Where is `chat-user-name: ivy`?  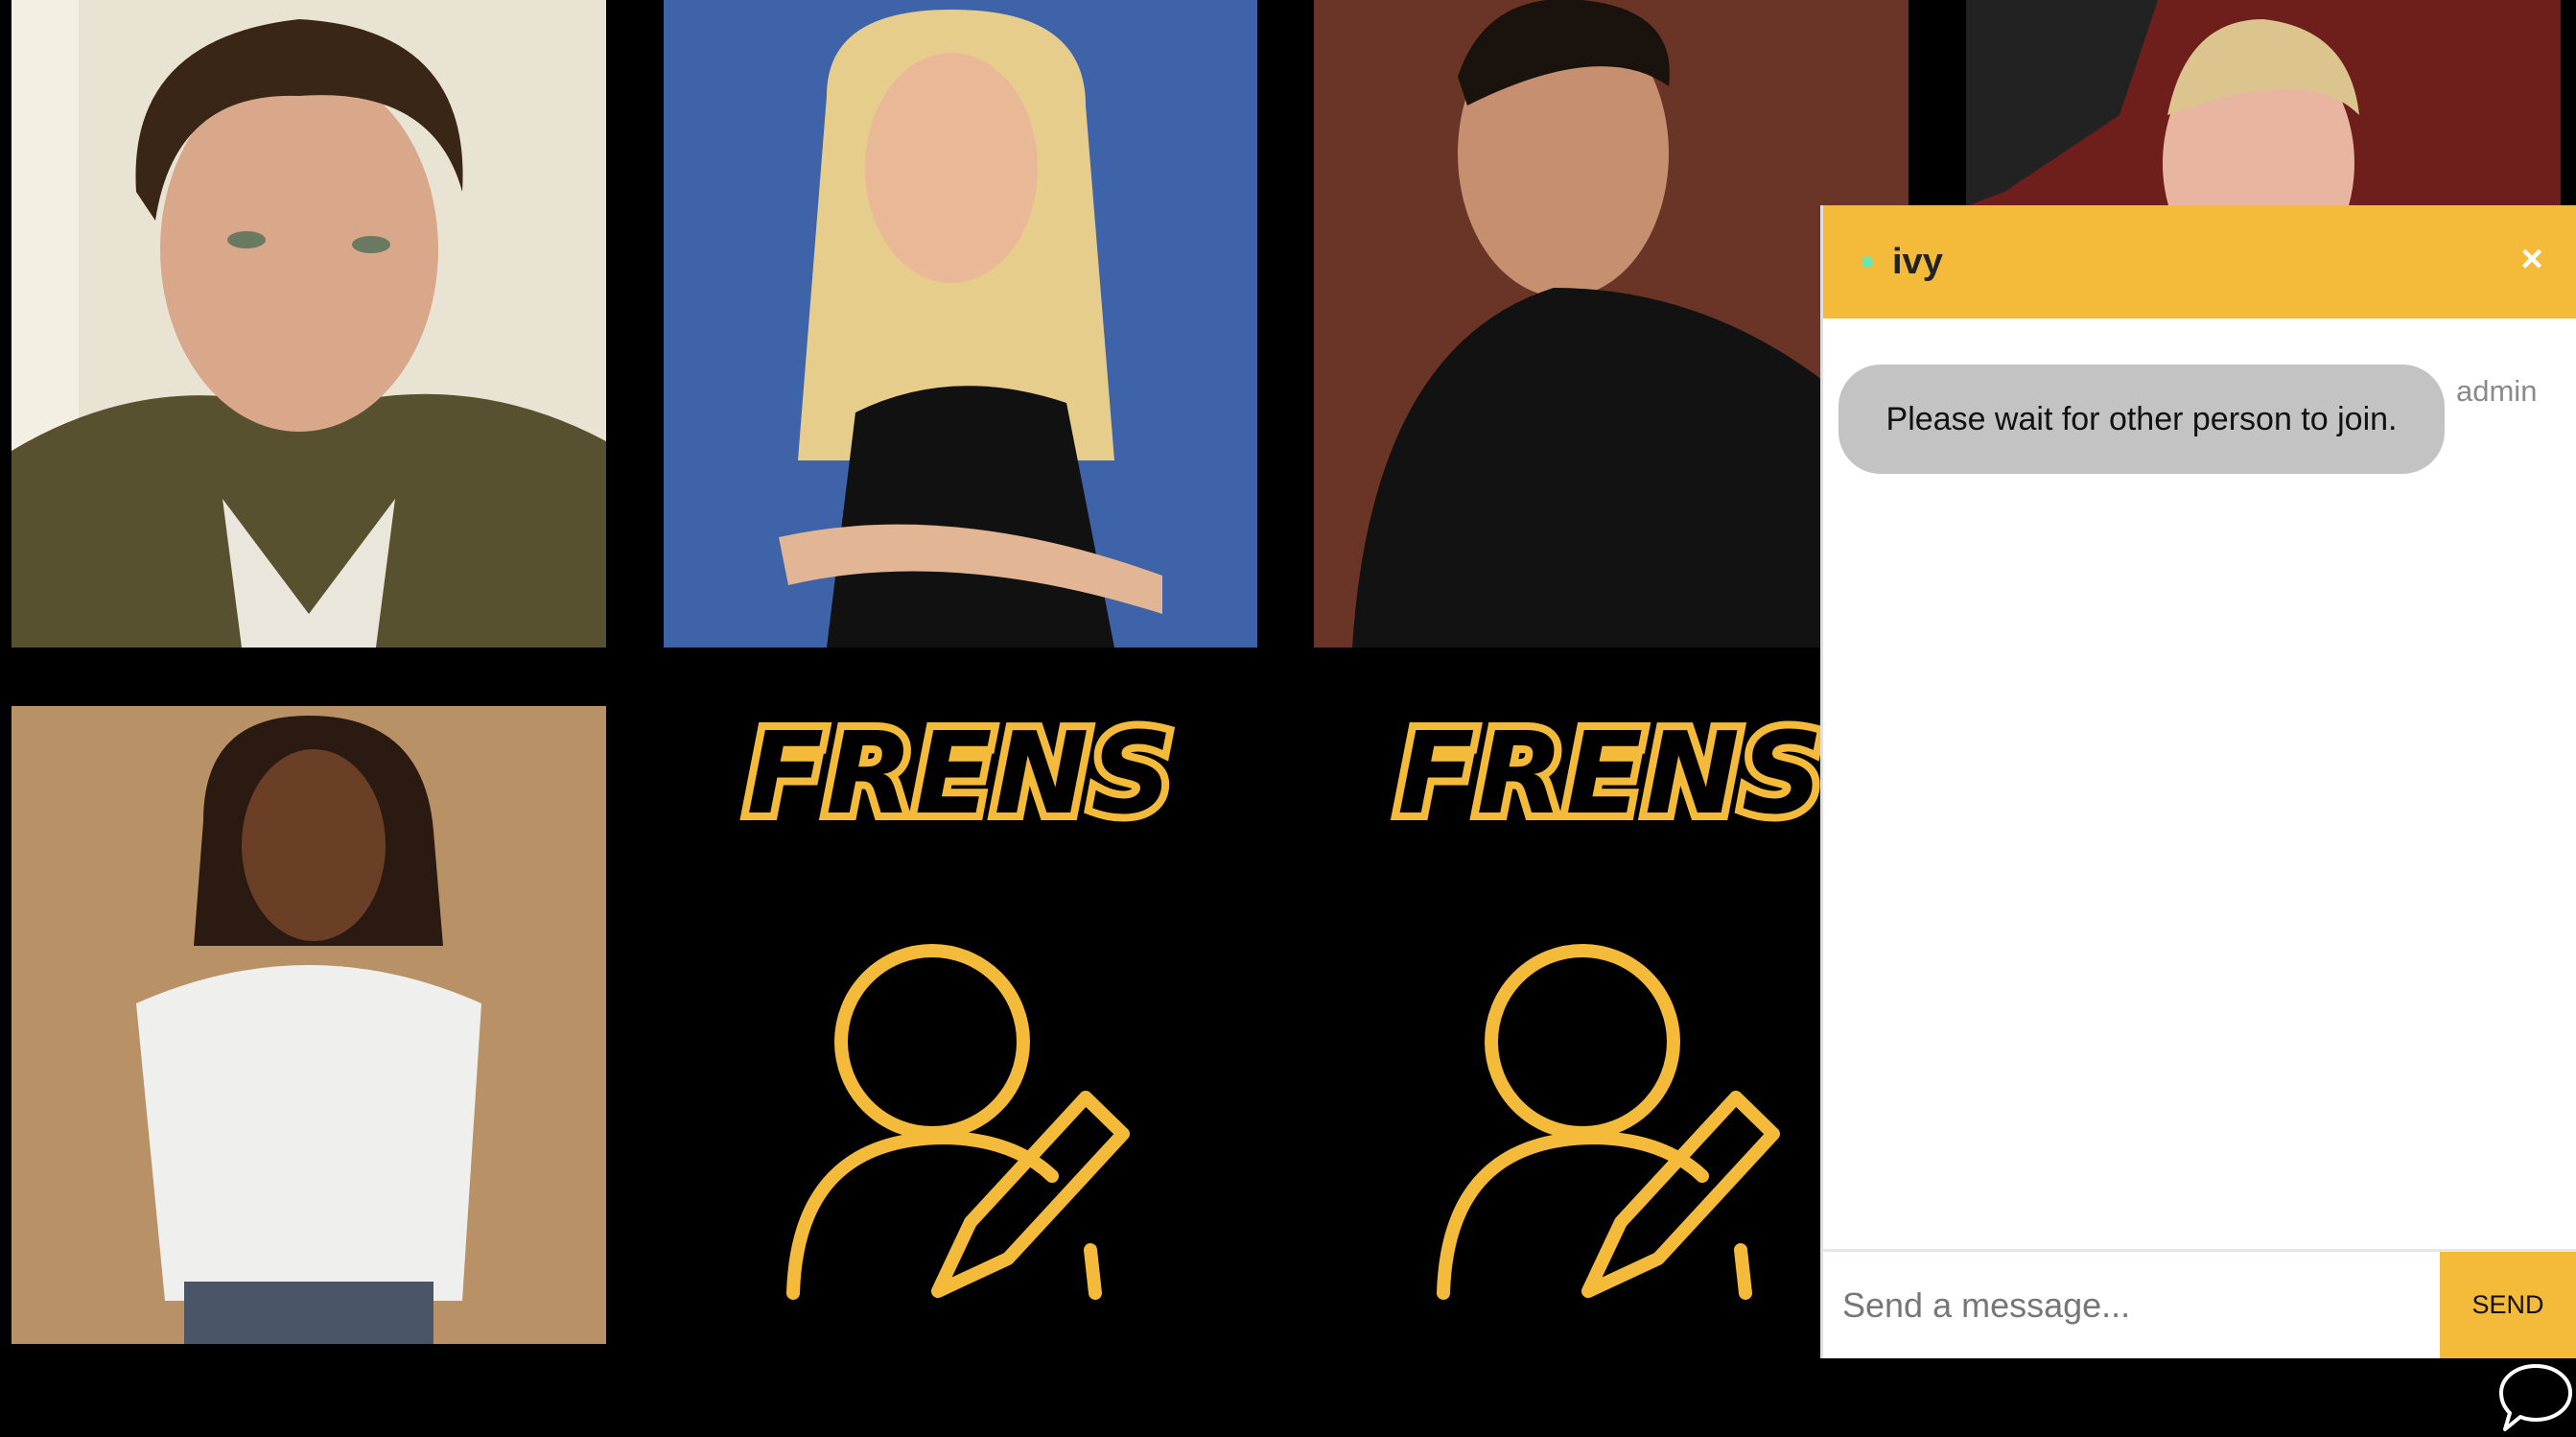
chat-user-name: ivy is located at coordinates (1917, 261).